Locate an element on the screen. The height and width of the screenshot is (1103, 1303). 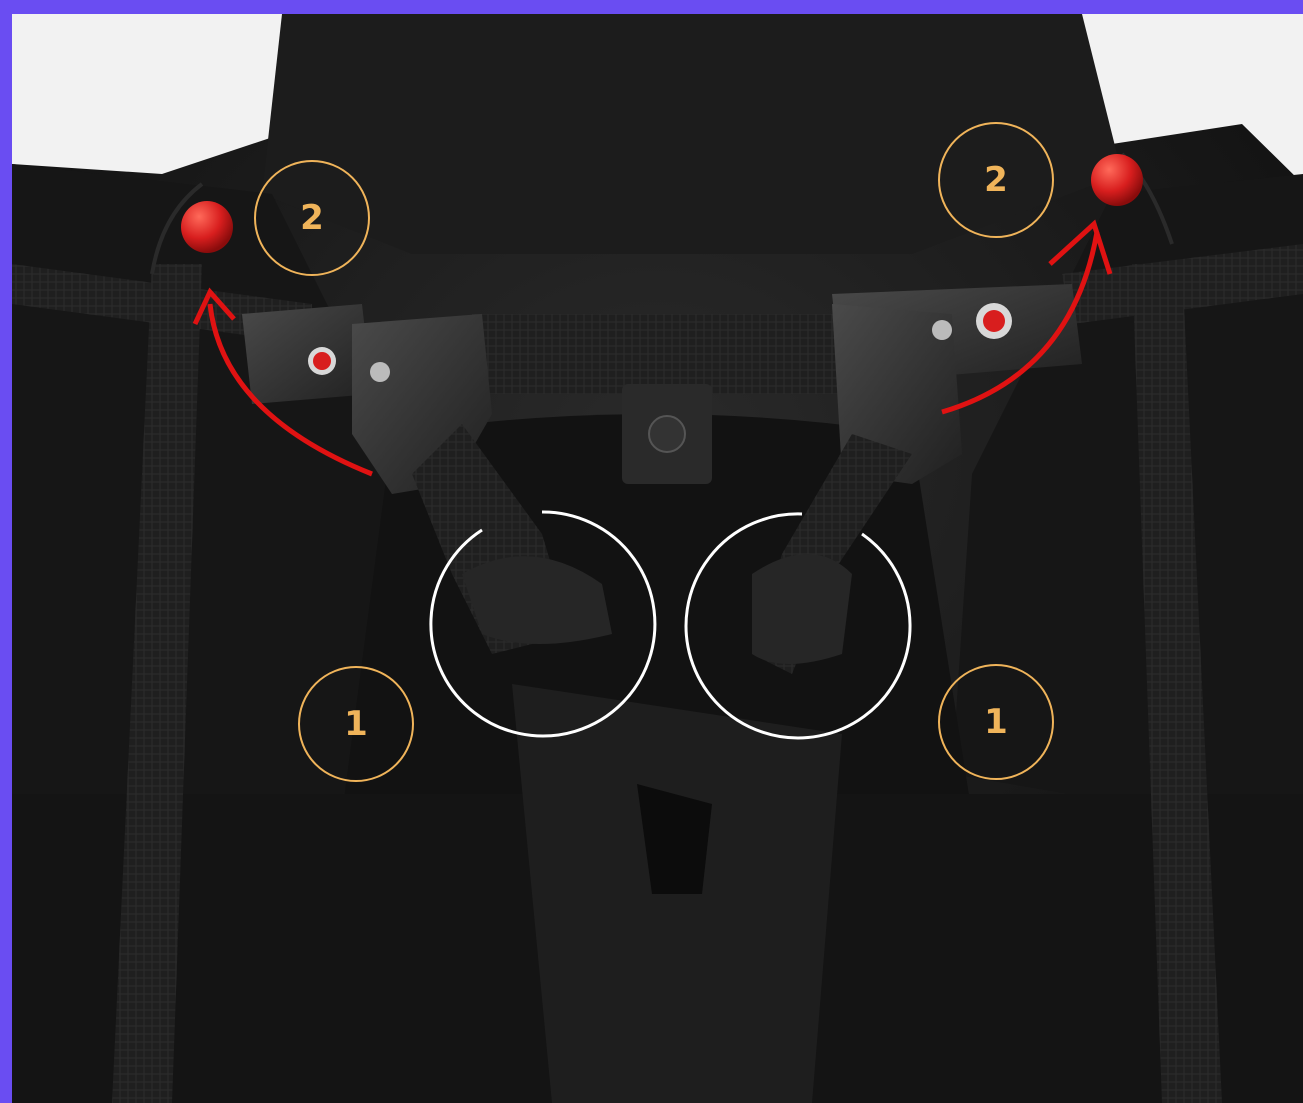
left-red-bead is located at coordinates (207, 227).